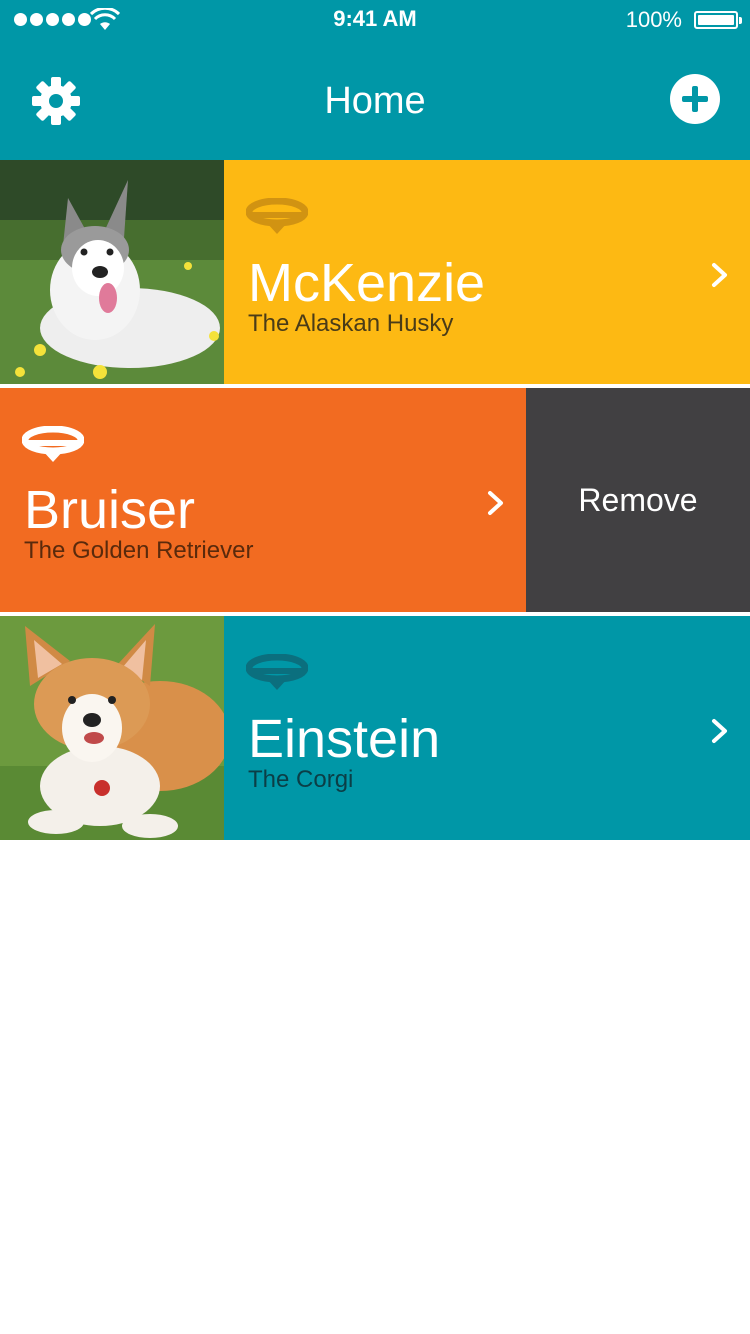 This screenshot has width=750, height=1334. Describe the element at coordinates (367, 283) in the screenshot. I see `pet-name: McKenzie` at that location.